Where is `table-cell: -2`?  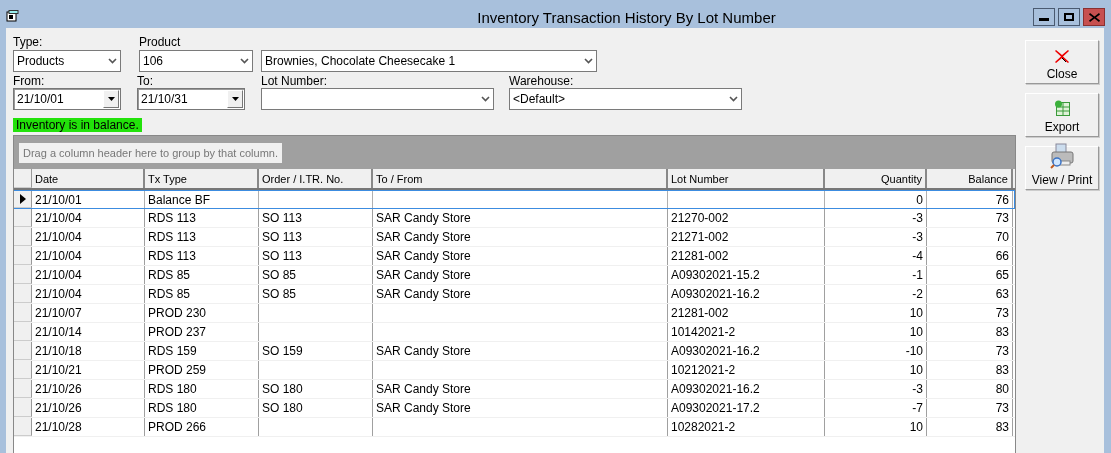
table-cell: -2 is located at coordinates (917, 294).